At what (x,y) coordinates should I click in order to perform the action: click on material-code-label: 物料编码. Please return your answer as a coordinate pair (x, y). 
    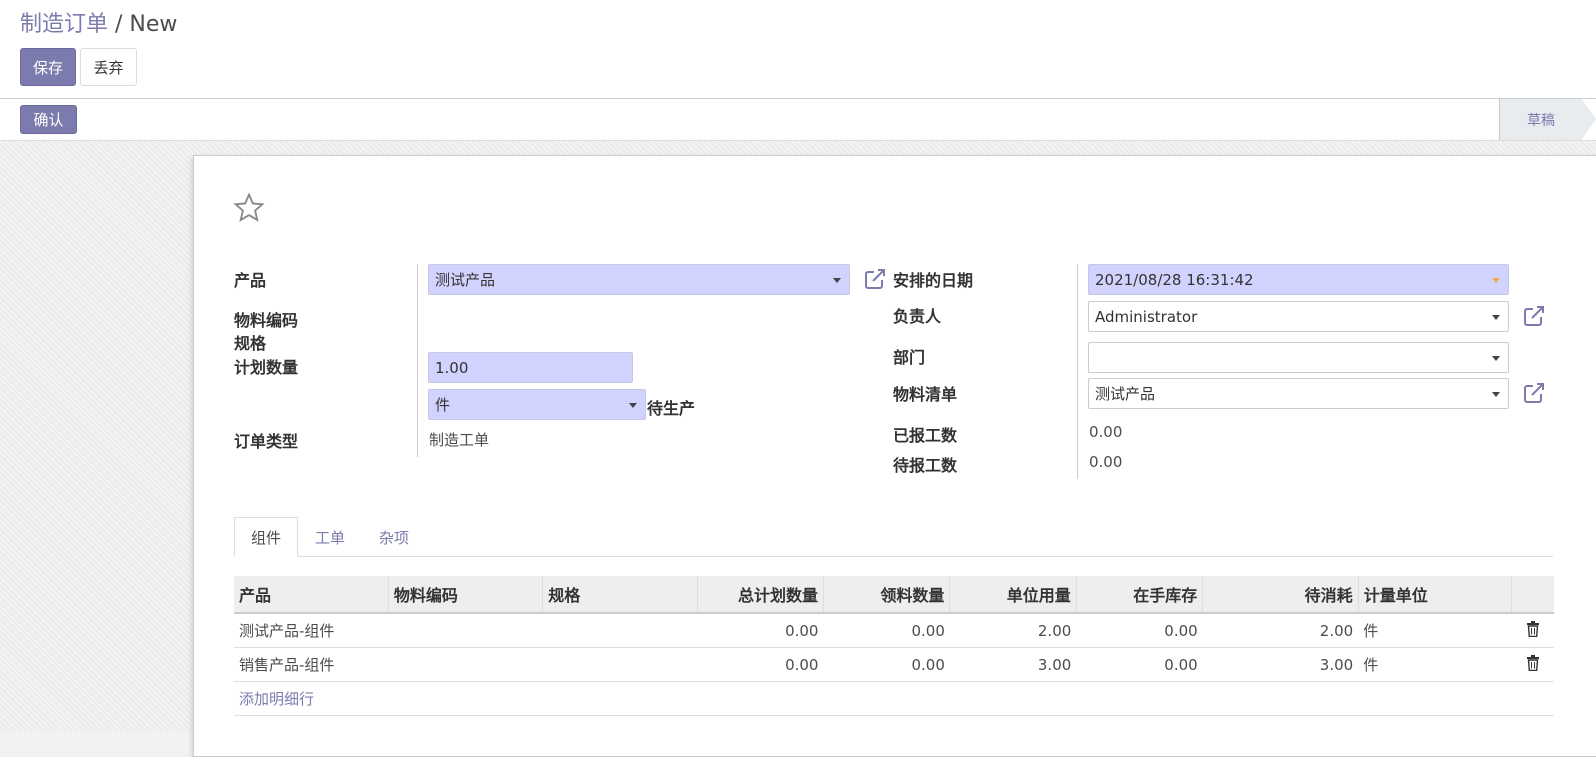
    Looking at the image, I should click on (266, 320).